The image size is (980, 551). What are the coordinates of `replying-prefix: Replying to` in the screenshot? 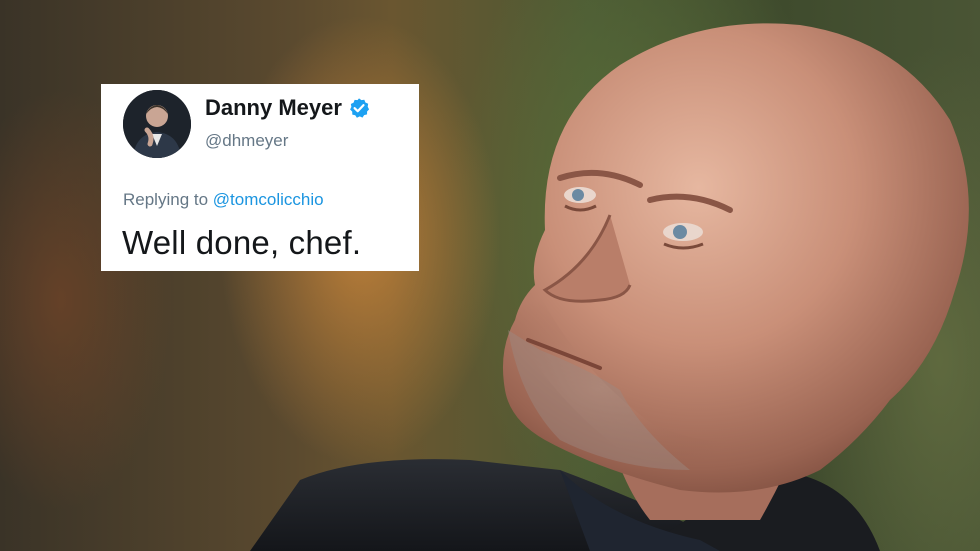 It's located at (166, 199).